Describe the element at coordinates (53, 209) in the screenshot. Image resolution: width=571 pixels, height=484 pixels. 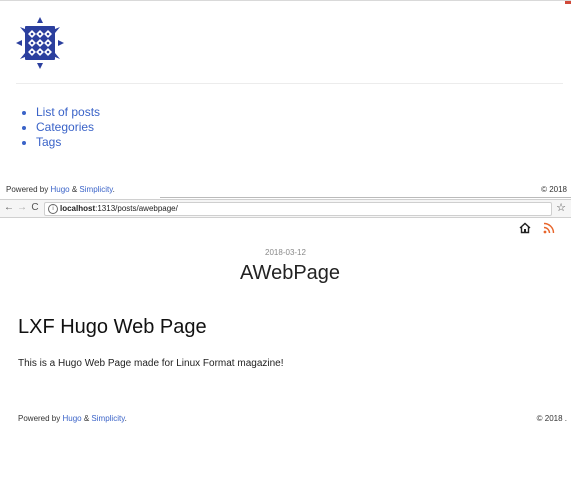
I see `info-icon: i` at that location.